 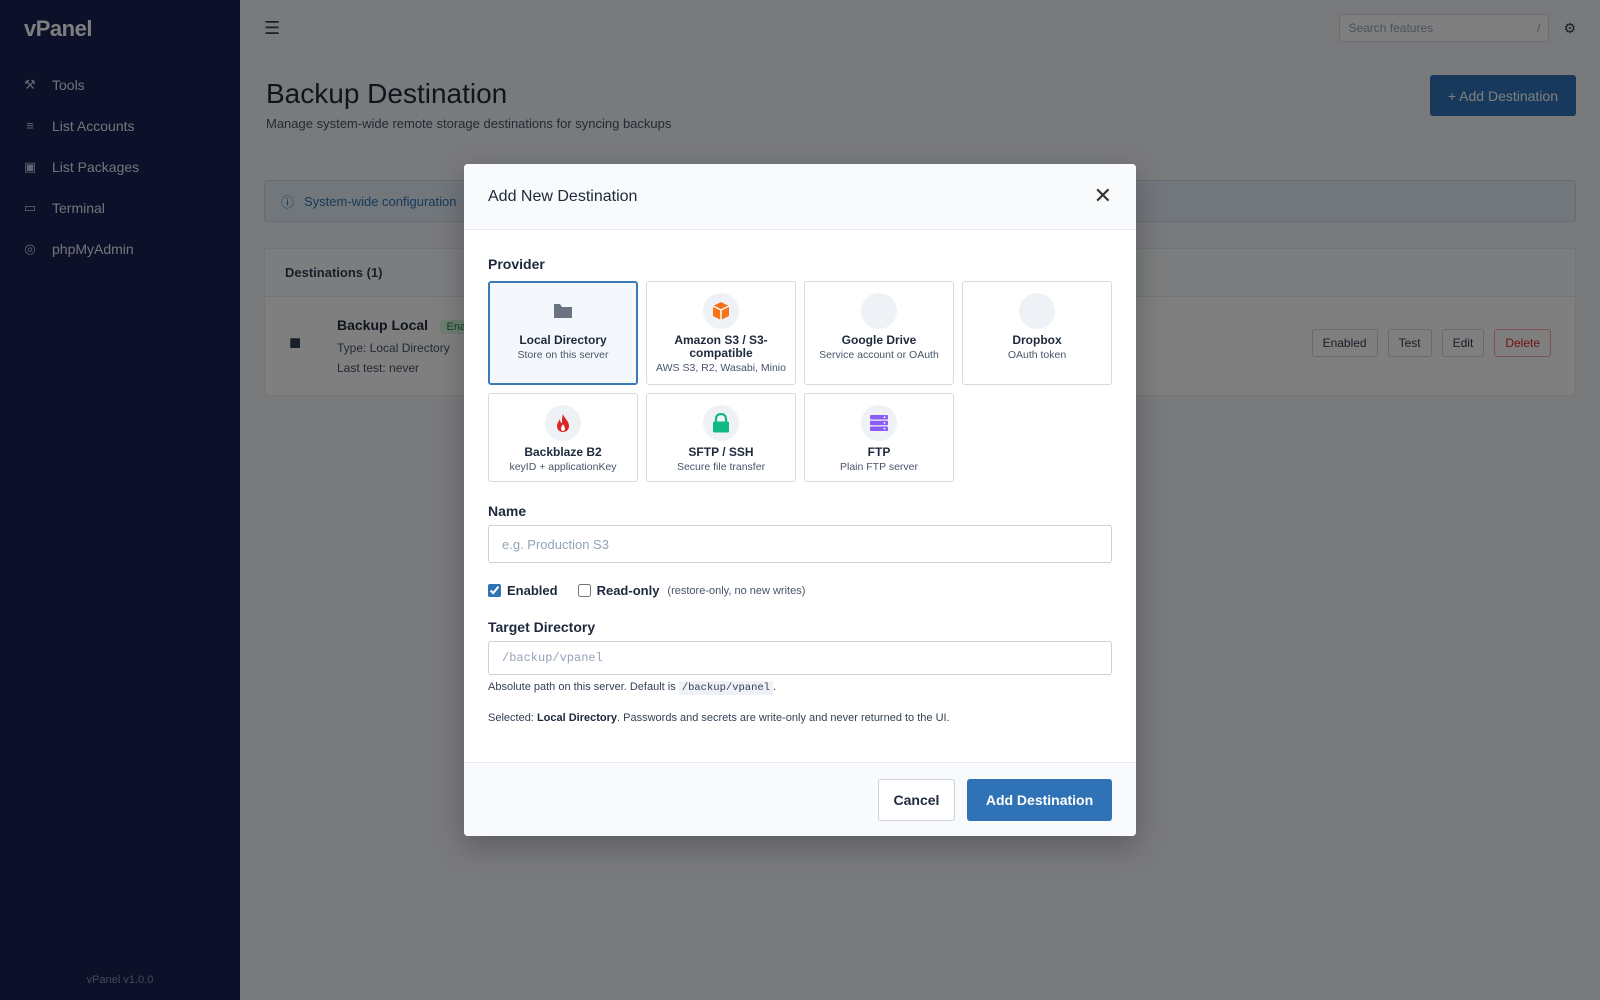 What do you see at coordinates (532, 590) in the screenshot?
I see `enabled-label: Enabled` at bounding box center [532, 590].